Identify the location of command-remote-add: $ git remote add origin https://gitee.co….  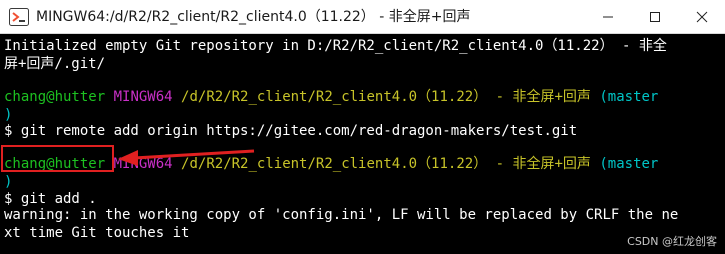
(291, 131).